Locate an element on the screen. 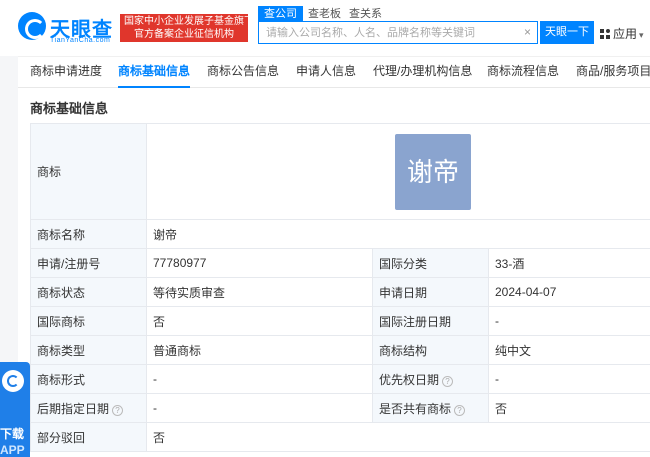 This screenshot has width=650, height=457. priority-date-label: 优先权日期? is located at coordinates (430, 379).